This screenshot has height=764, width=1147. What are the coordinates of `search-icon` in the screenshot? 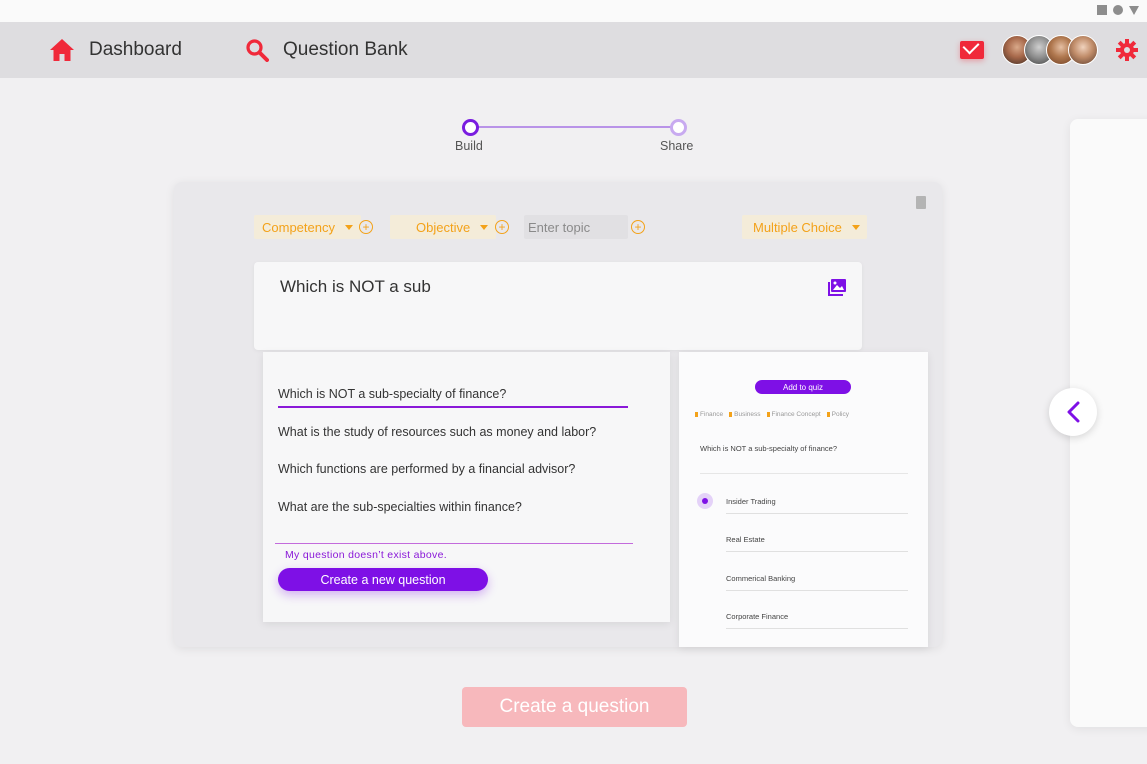 It's located at (257, 50).